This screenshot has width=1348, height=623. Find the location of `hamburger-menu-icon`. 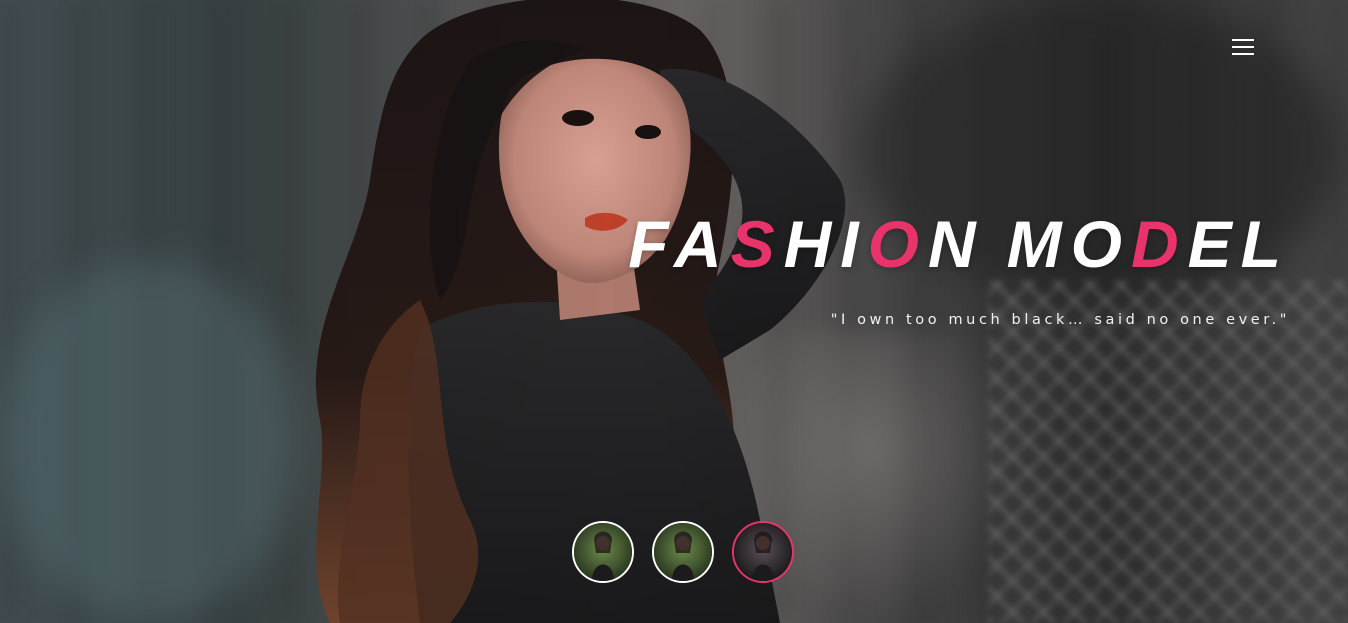

hamburger-menu-icon is located at coordinates (1244, 47).